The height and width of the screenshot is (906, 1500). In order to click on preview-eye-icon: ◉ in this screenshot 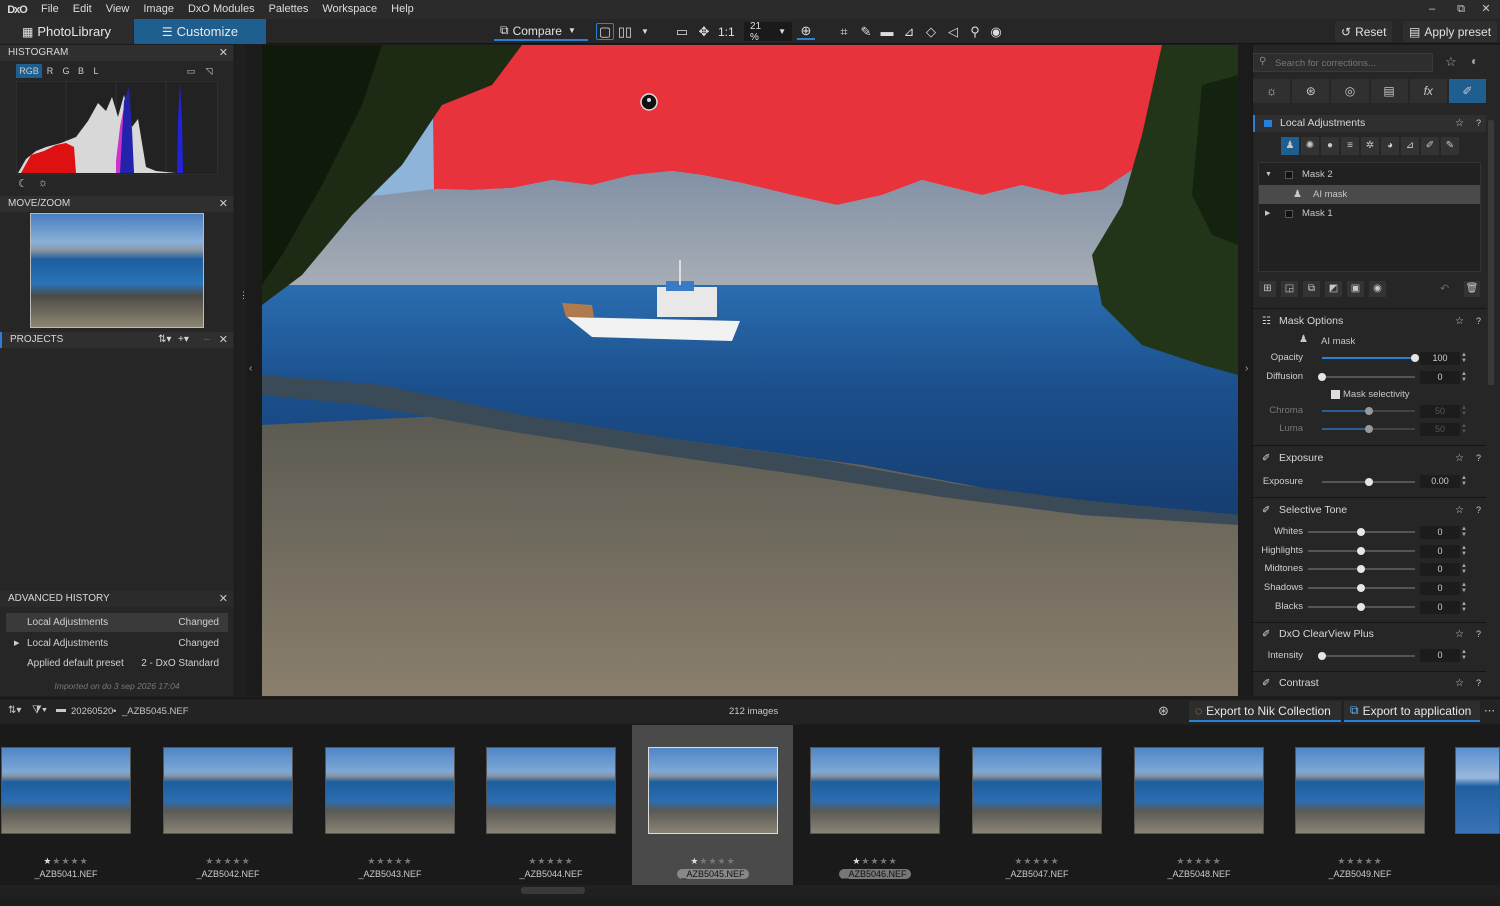, I will do `click(996, 31)`.